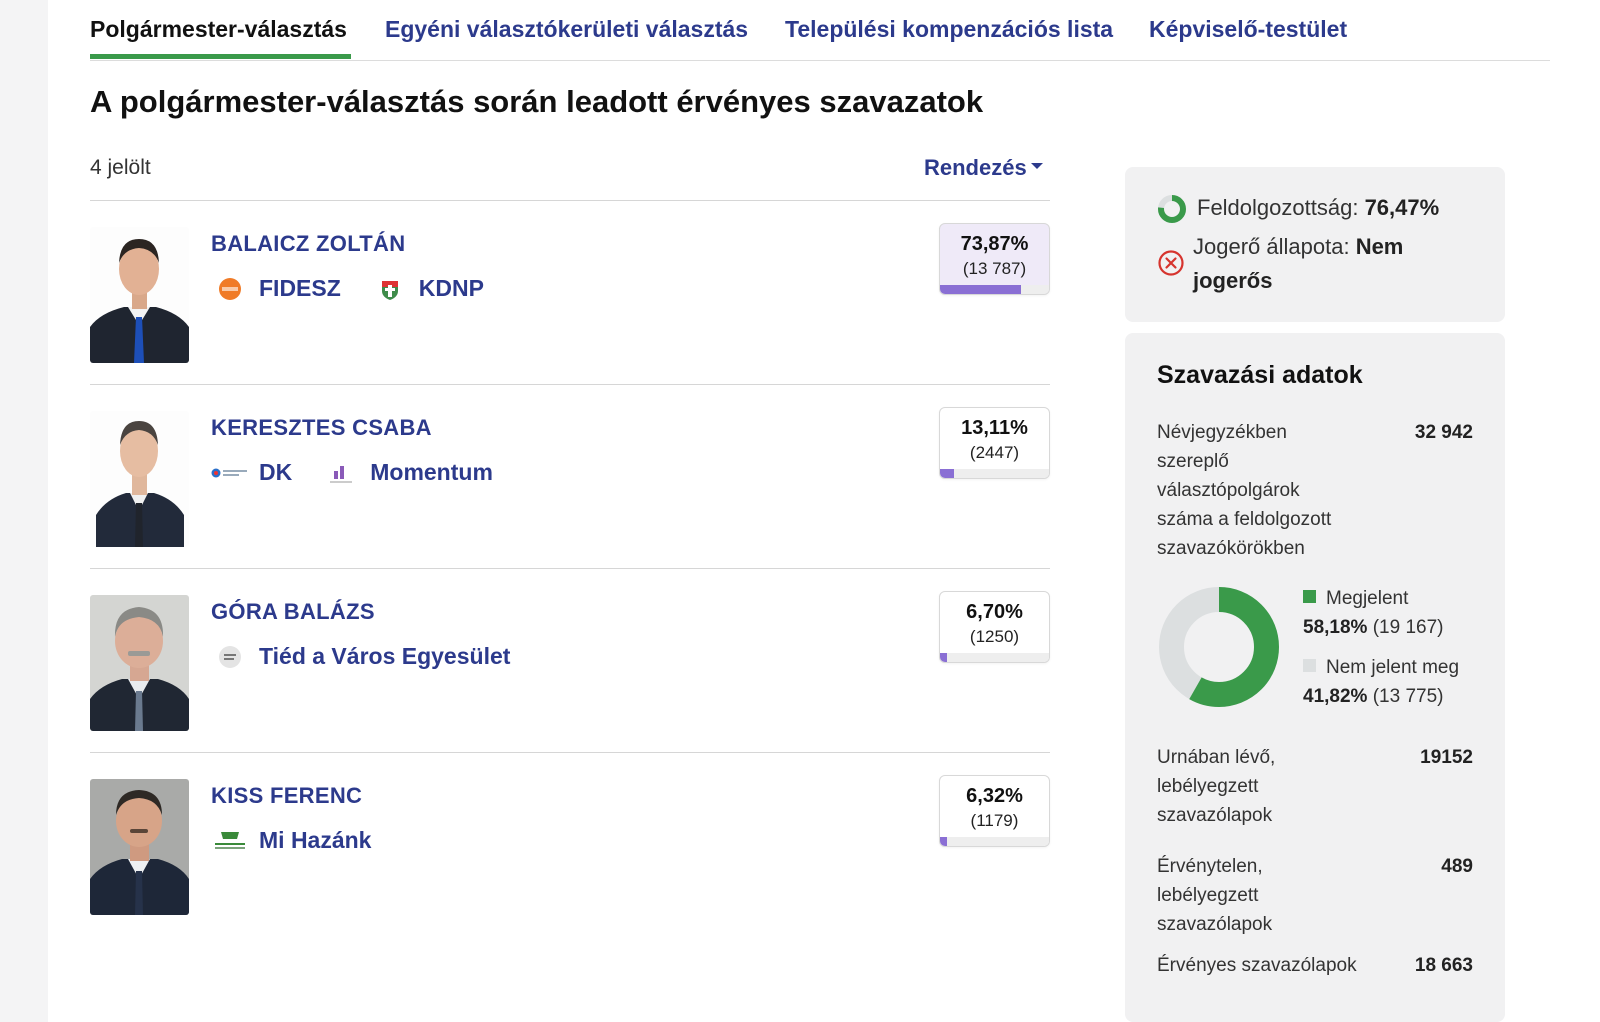 The height and width of the screenshot is (1022, 1600). What do you see at coordinates (341, 473) in the screenshot?
I see `momentum-logo-icon` at bounding box center [341, 473].